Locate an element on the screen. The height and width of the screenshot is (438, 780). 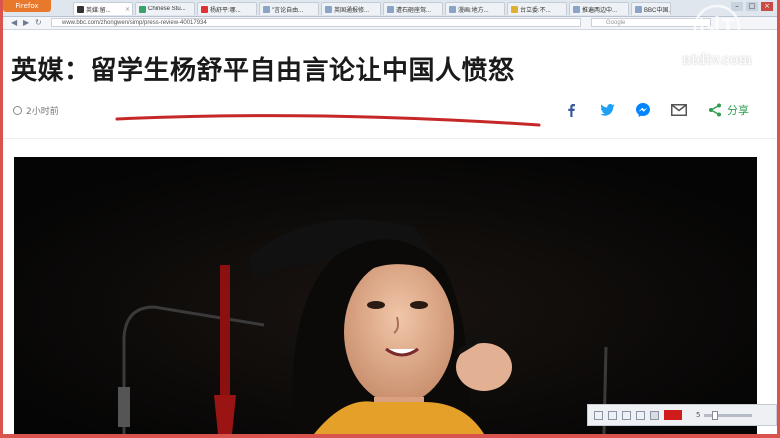
save-icon is located at coordinates (598, 415).